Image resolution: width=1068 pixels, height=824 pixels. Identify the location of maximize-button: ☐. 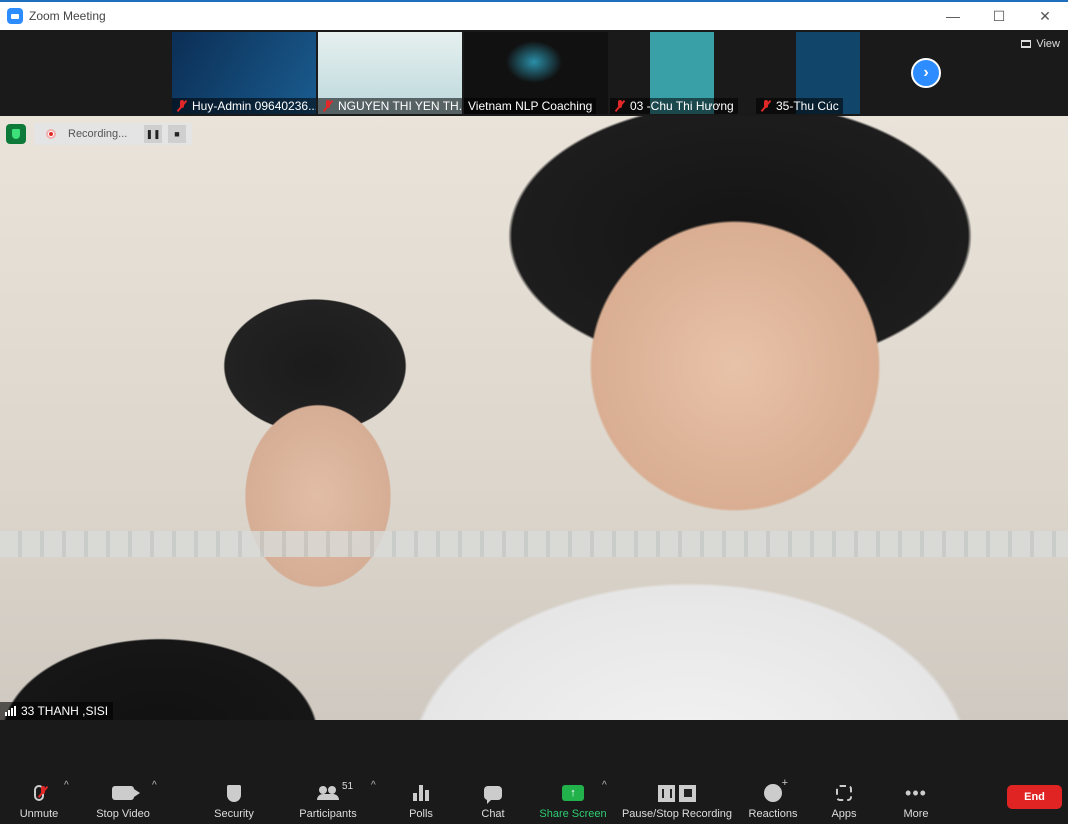
(999, 16).